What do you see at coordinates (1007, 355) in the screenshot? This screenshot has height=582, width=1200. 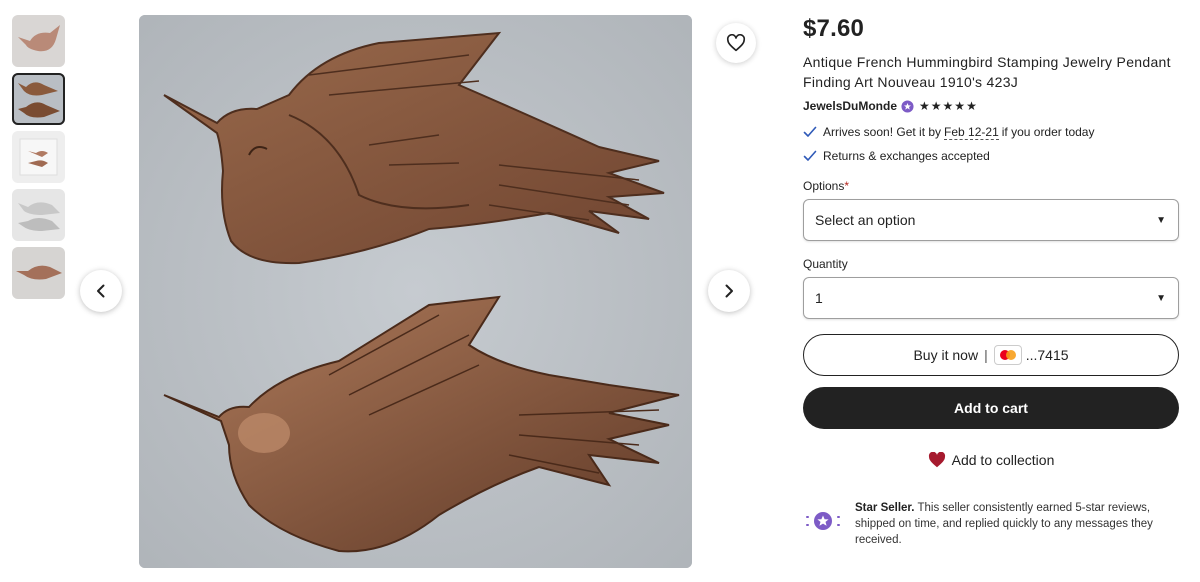 I see `mastercard-icon` at bounding box center [1007, 355].